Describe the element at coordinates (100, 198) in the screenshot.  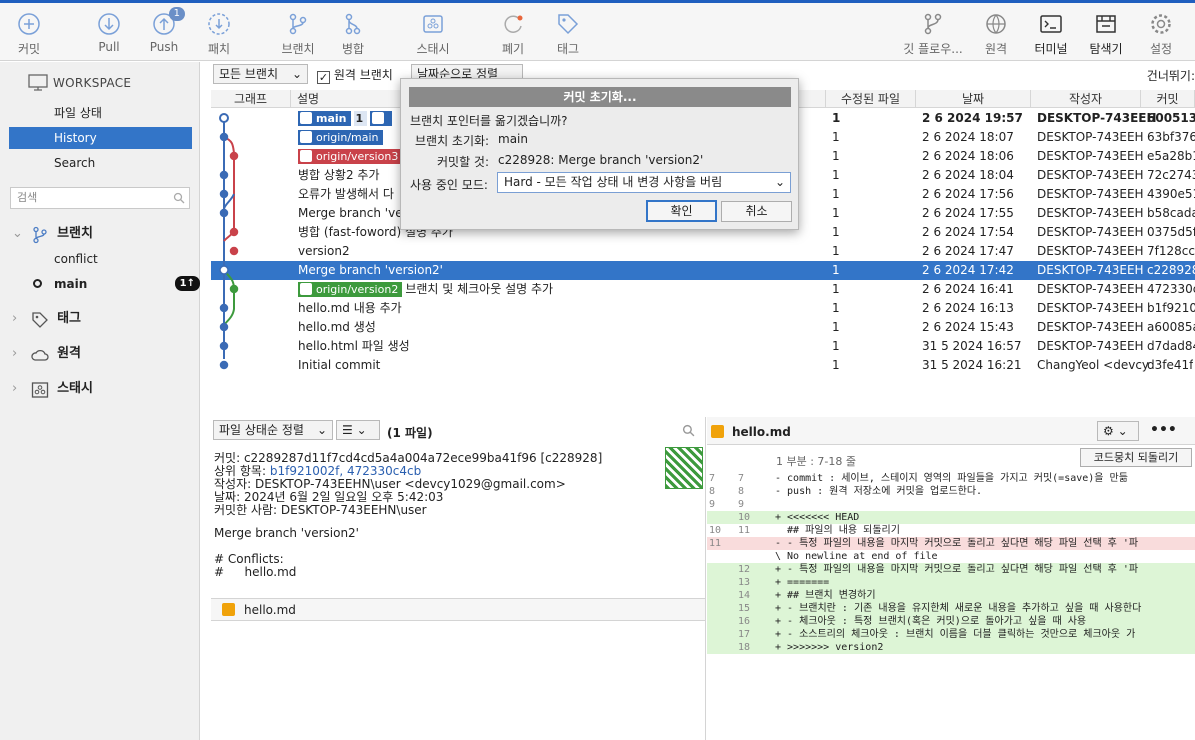
I see `sidebar-search-input: 검색` at that location.